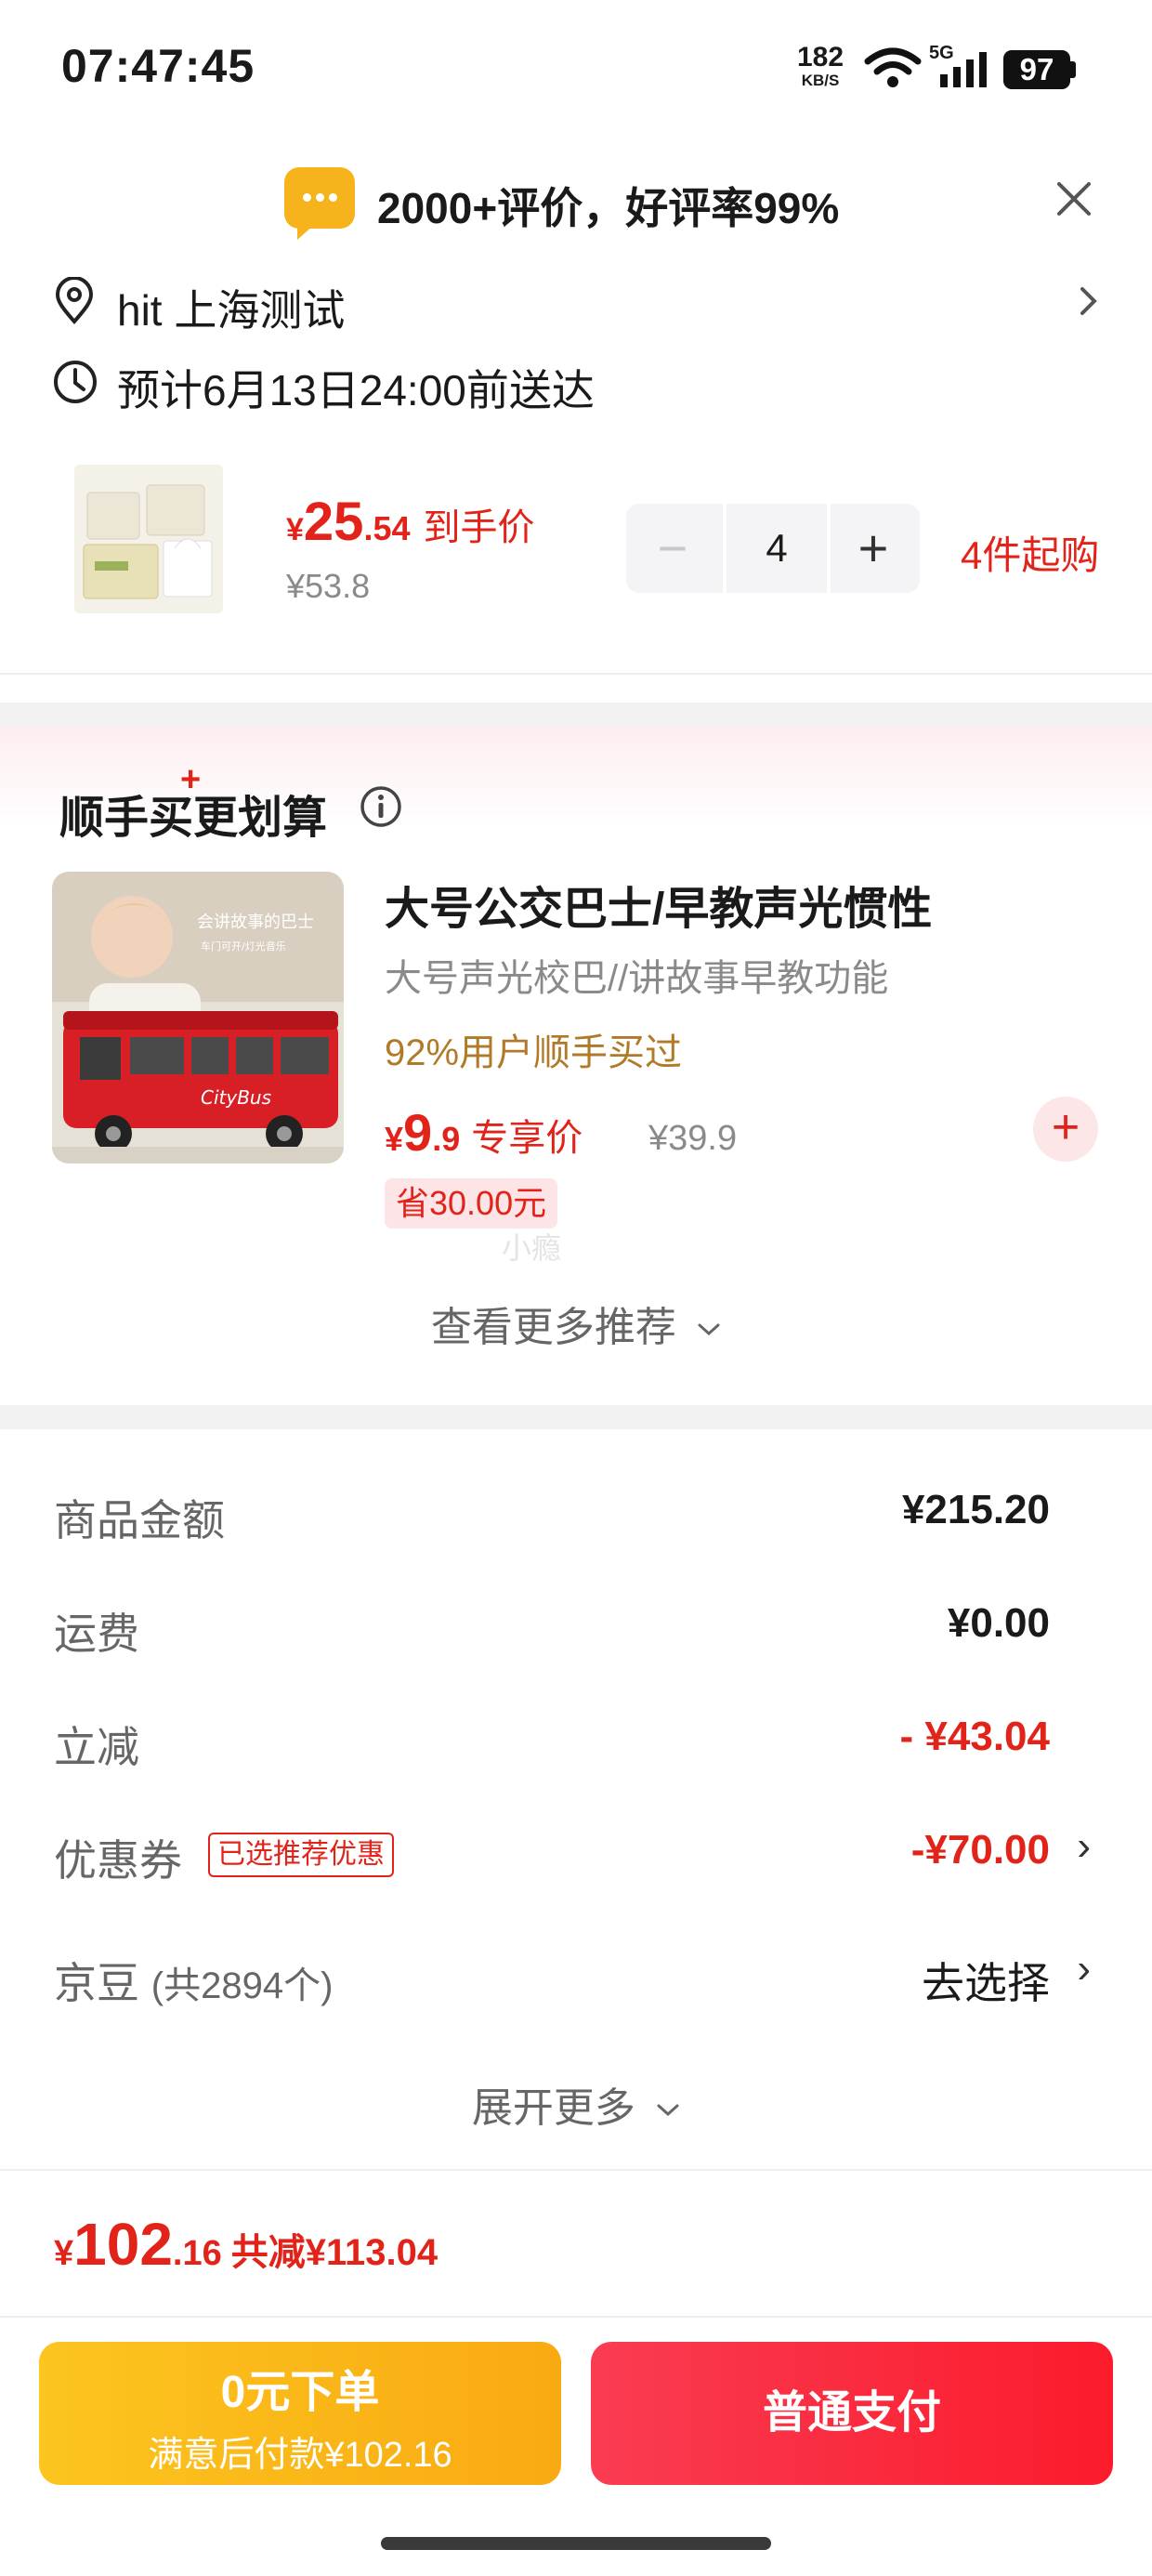  Describe the element at coordinates (1084, 1846) in the screenshot. I see `coupon-chevron-icon: ›` at that location.